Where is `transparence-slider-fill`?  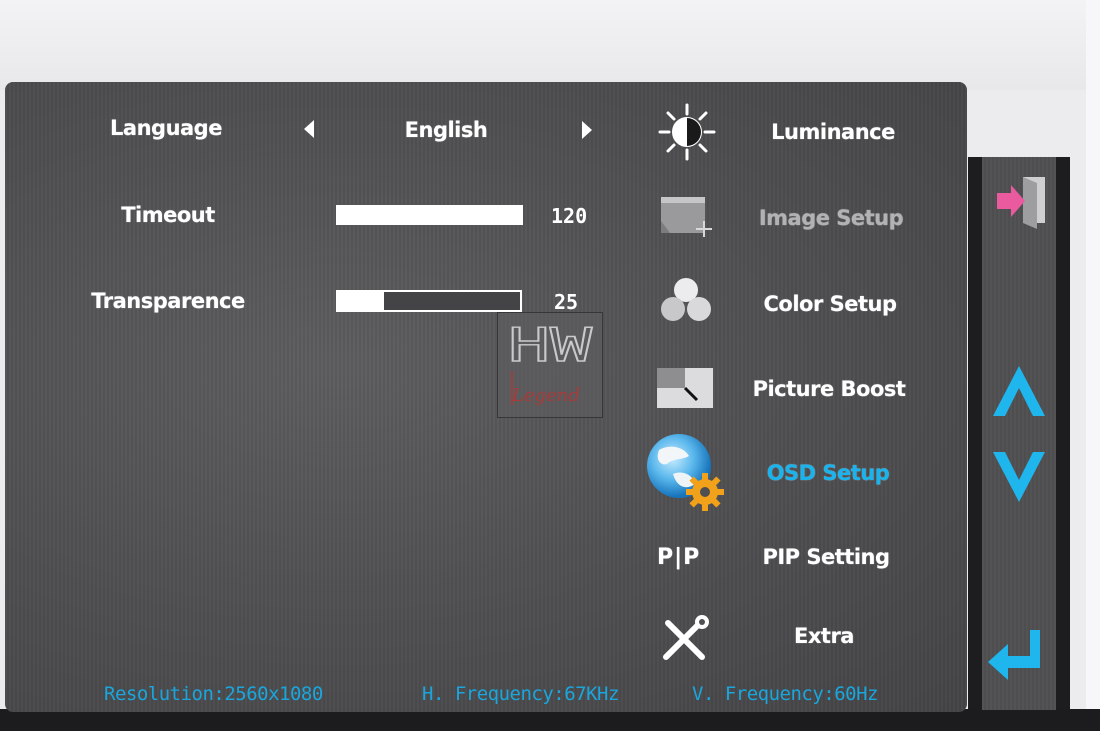 transparence-slider-fill is located at coordinates (361, 301).